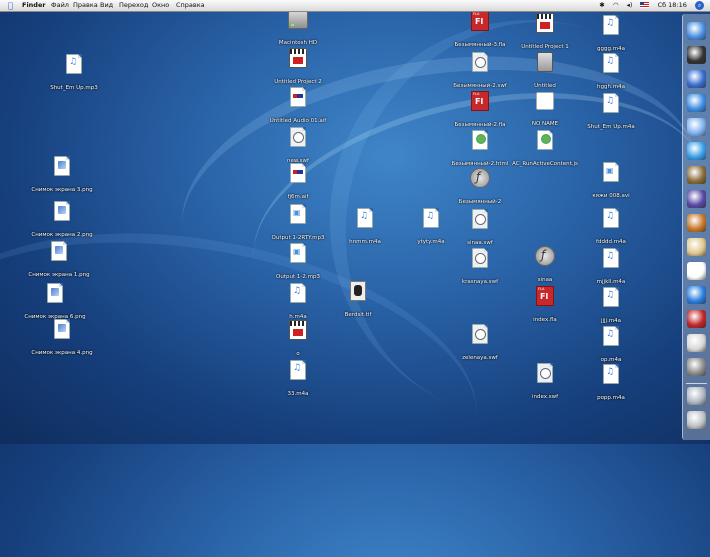 Image resolution: width=710 pixels, height=557 pixels. I want to click on desktop-icon-png: Снимок экрана 4.png, so click(62, 338).